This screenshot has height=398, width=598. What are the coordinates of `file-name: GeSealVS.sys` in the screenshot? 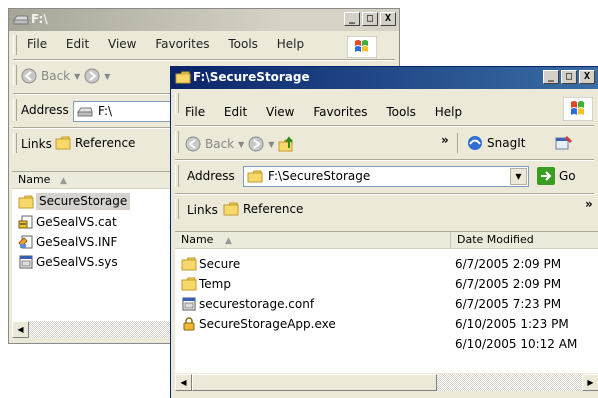 It's located at (77, 262).